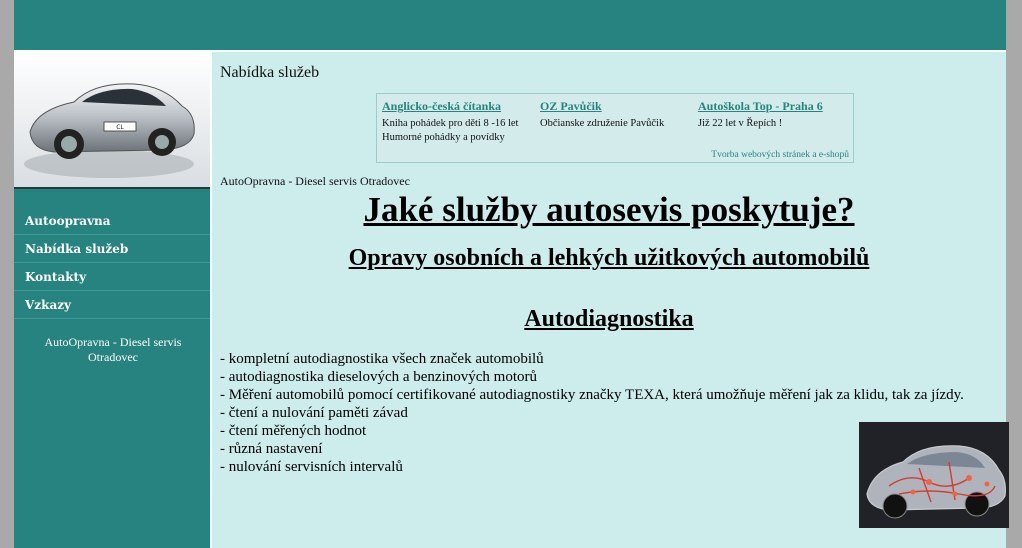 This screenshot has width=1022, height=548. What do you see at coordinates (112, 305) in the screenshot?
I see `sidebar-item-vzkazy: Vzkazy` at bounding box center [112, 305].